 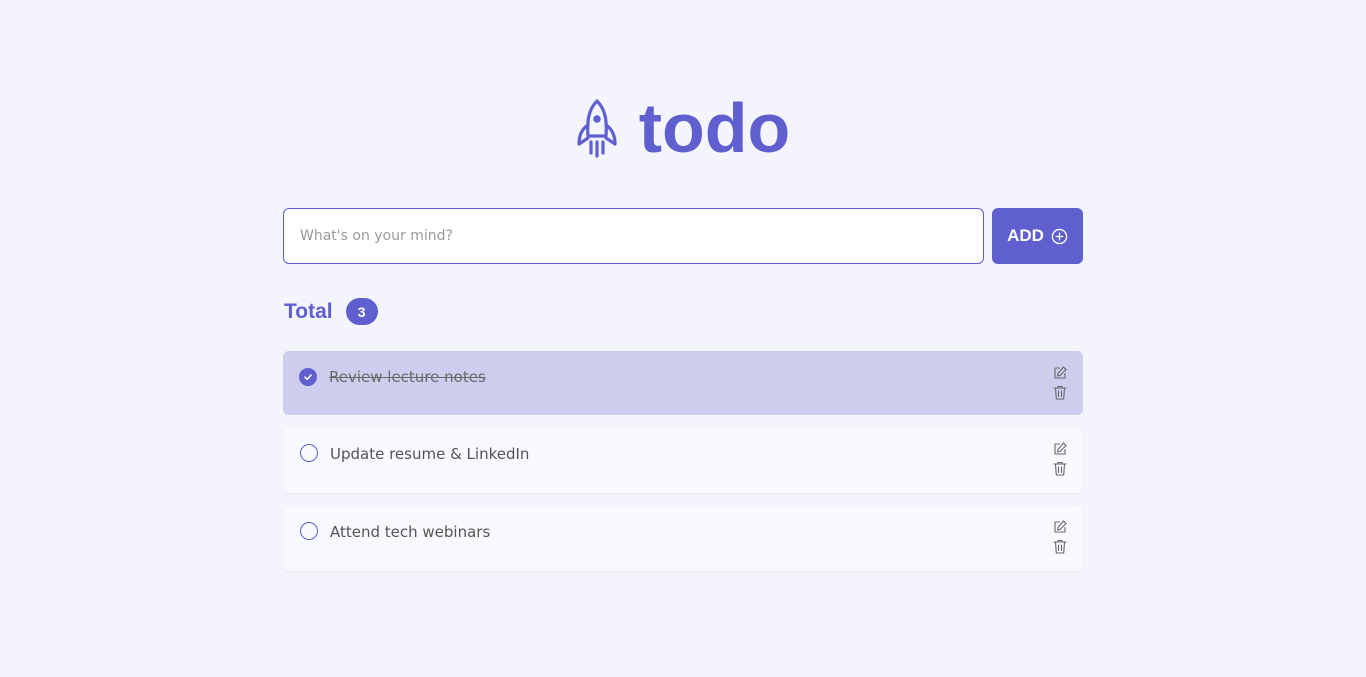 I want to click on task-text: Update resume & LinkedIn, so click(x=430, y=454).